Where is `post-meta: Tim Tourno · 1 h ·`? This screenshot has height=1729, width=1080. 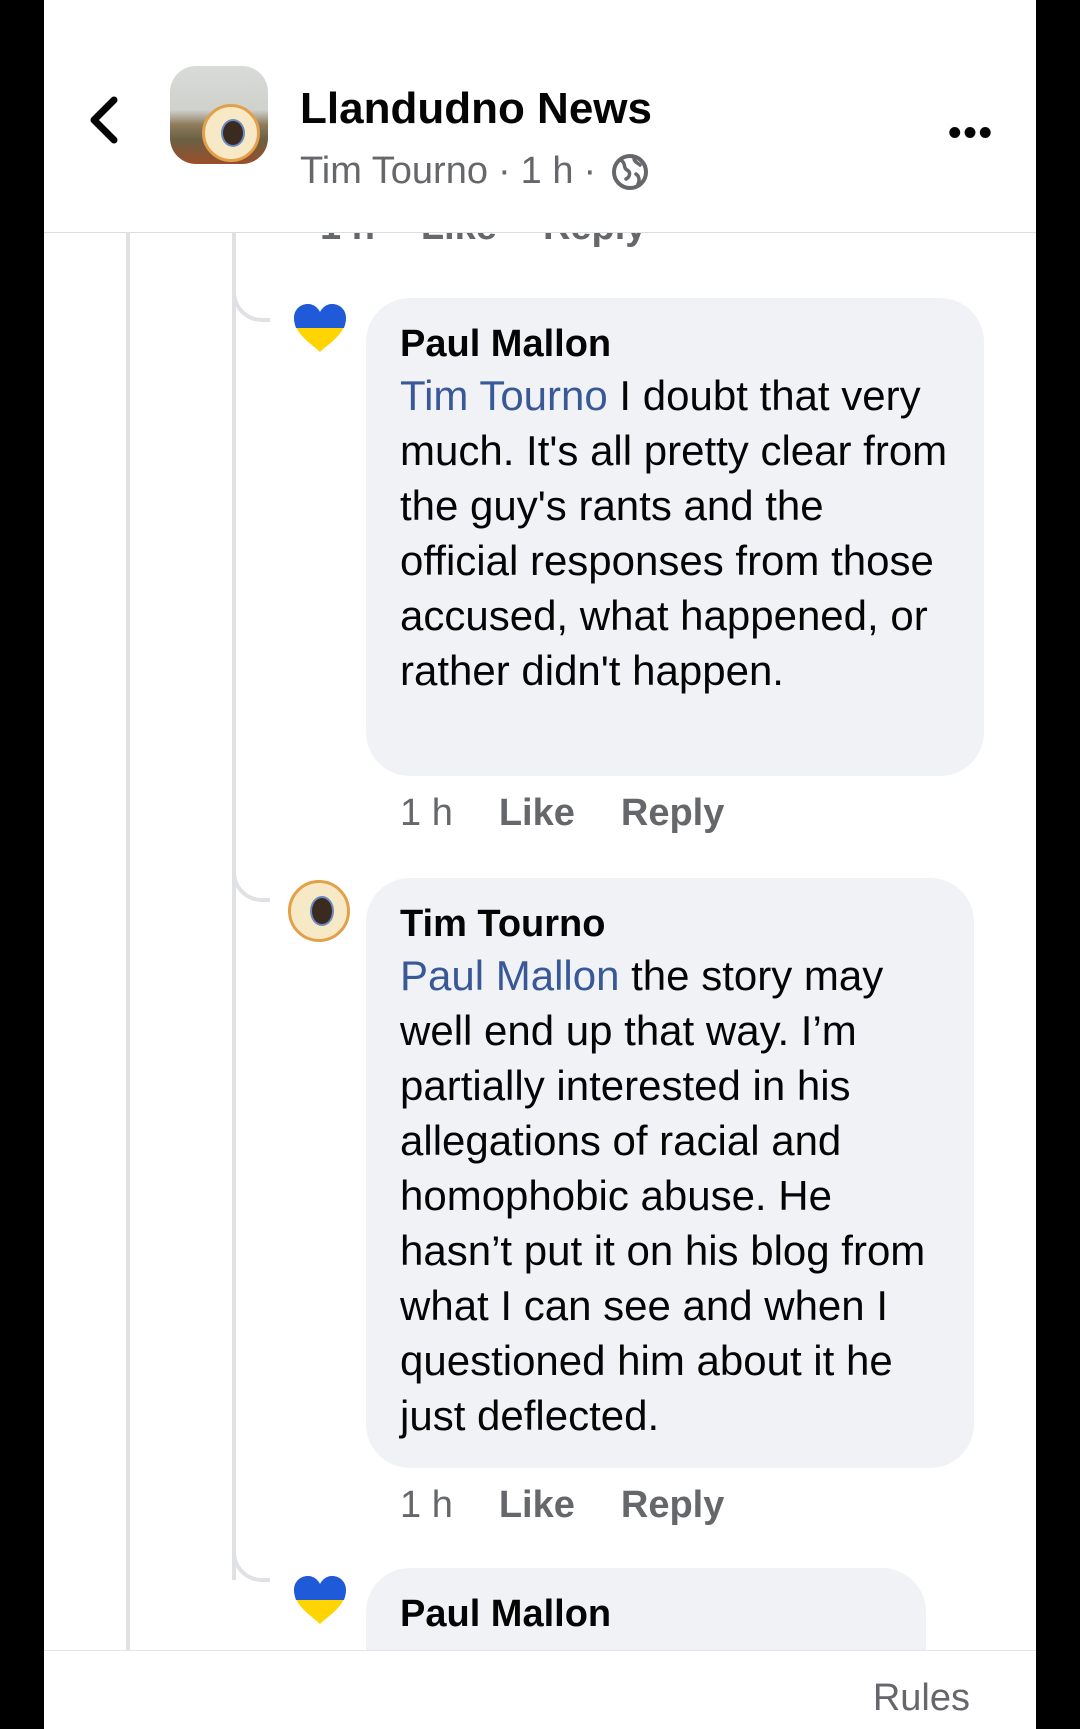
post-meta: Tim Tourno · 1 h · is located at coordinates (475, 171).